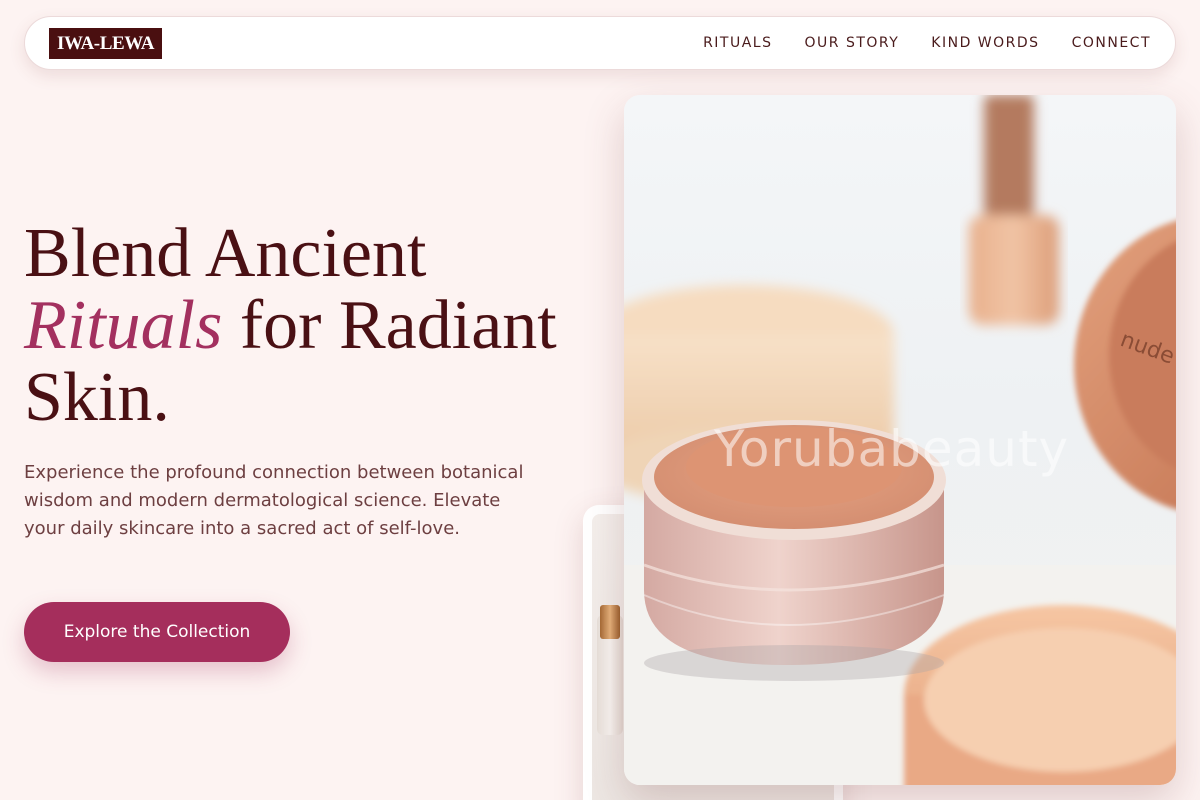 This screenshot has width=1200, height=800. I want to click on hero-title: Blend Ancient Rituals for Radiant Skin., so click(314, 326).